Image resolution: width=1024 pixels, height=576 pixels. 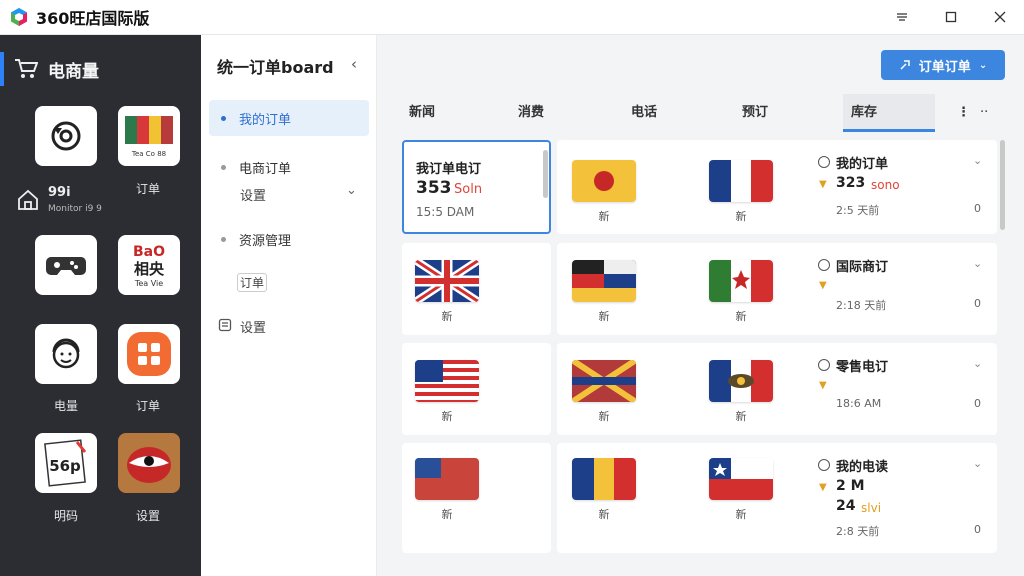 What do you see at coordinates (905, 65) in the screenshot?
I see `link-icon` at bounding box center [905, 65].